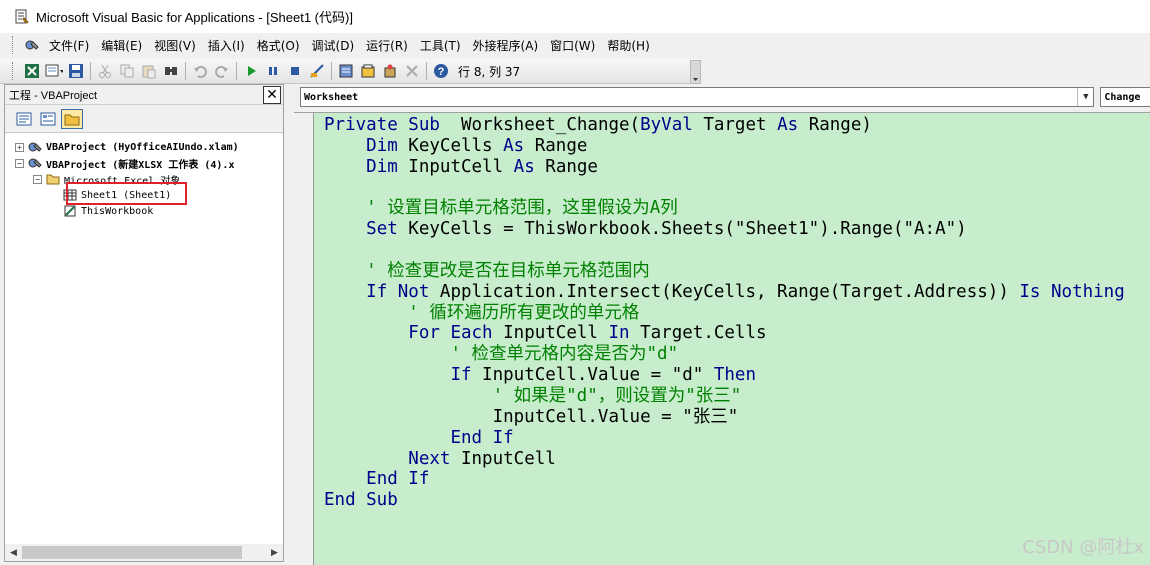 The height and width of the screenshot is (565, 1150). I want to click on code-line: ' 检查单元格内容是否为"d", so click(724, 354).